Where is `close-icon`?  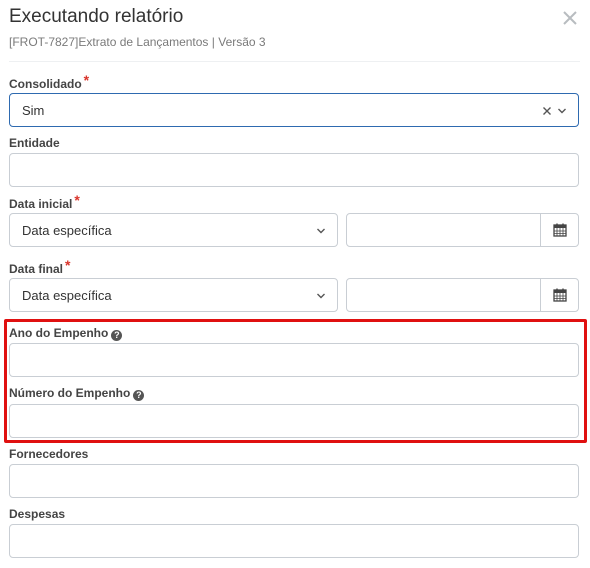 close-icon is located at coordinates (570, 18).